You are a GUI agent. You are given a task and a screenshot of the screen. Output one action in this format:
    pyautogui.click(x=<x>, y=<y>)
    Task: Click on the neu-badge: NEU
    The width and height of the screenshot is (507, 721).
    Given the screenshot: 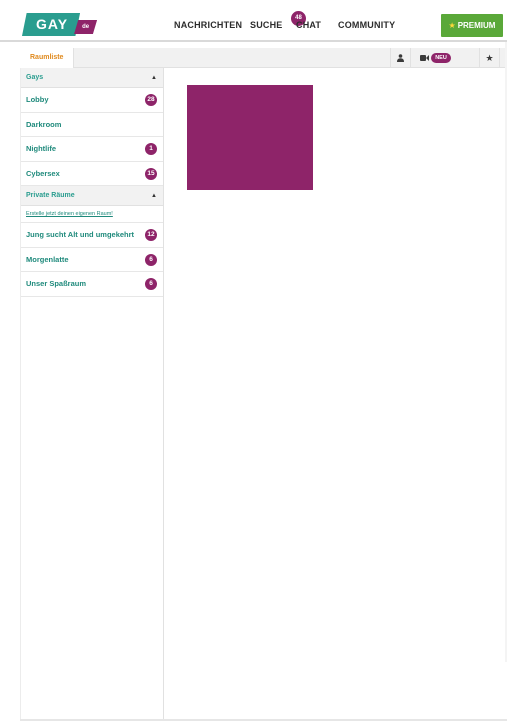 What is the action you would take?
    pyautogui.click(x=441, y=58)
    